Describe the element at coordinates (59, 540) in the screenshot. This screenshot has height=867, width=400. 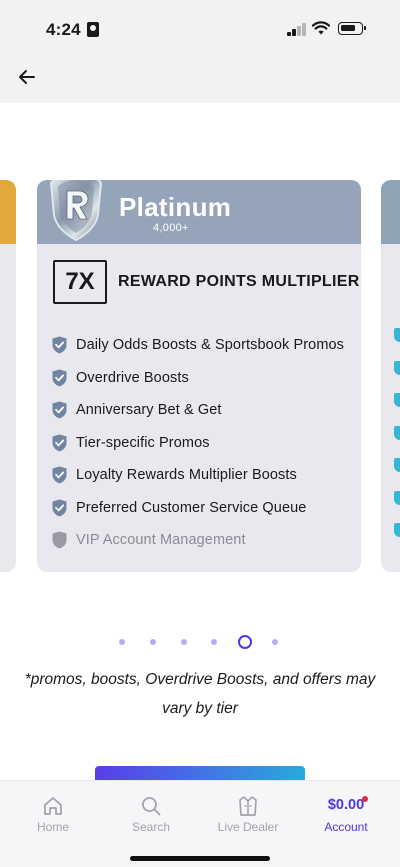
I see `shield-empty-icon` at that location.